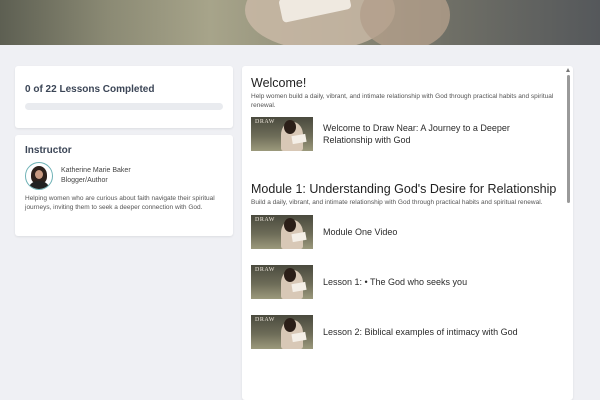  What do you see at coordinates (279, 83) in the screenshot?
I see `section-title: Welcome!` at bounding box center [279, 83].